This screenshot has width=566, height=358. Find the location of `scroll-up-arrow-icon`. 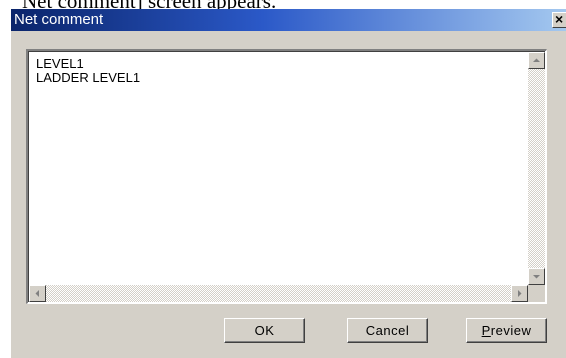

scroll-up-arrow-icon is located at coordinates (536, 60).